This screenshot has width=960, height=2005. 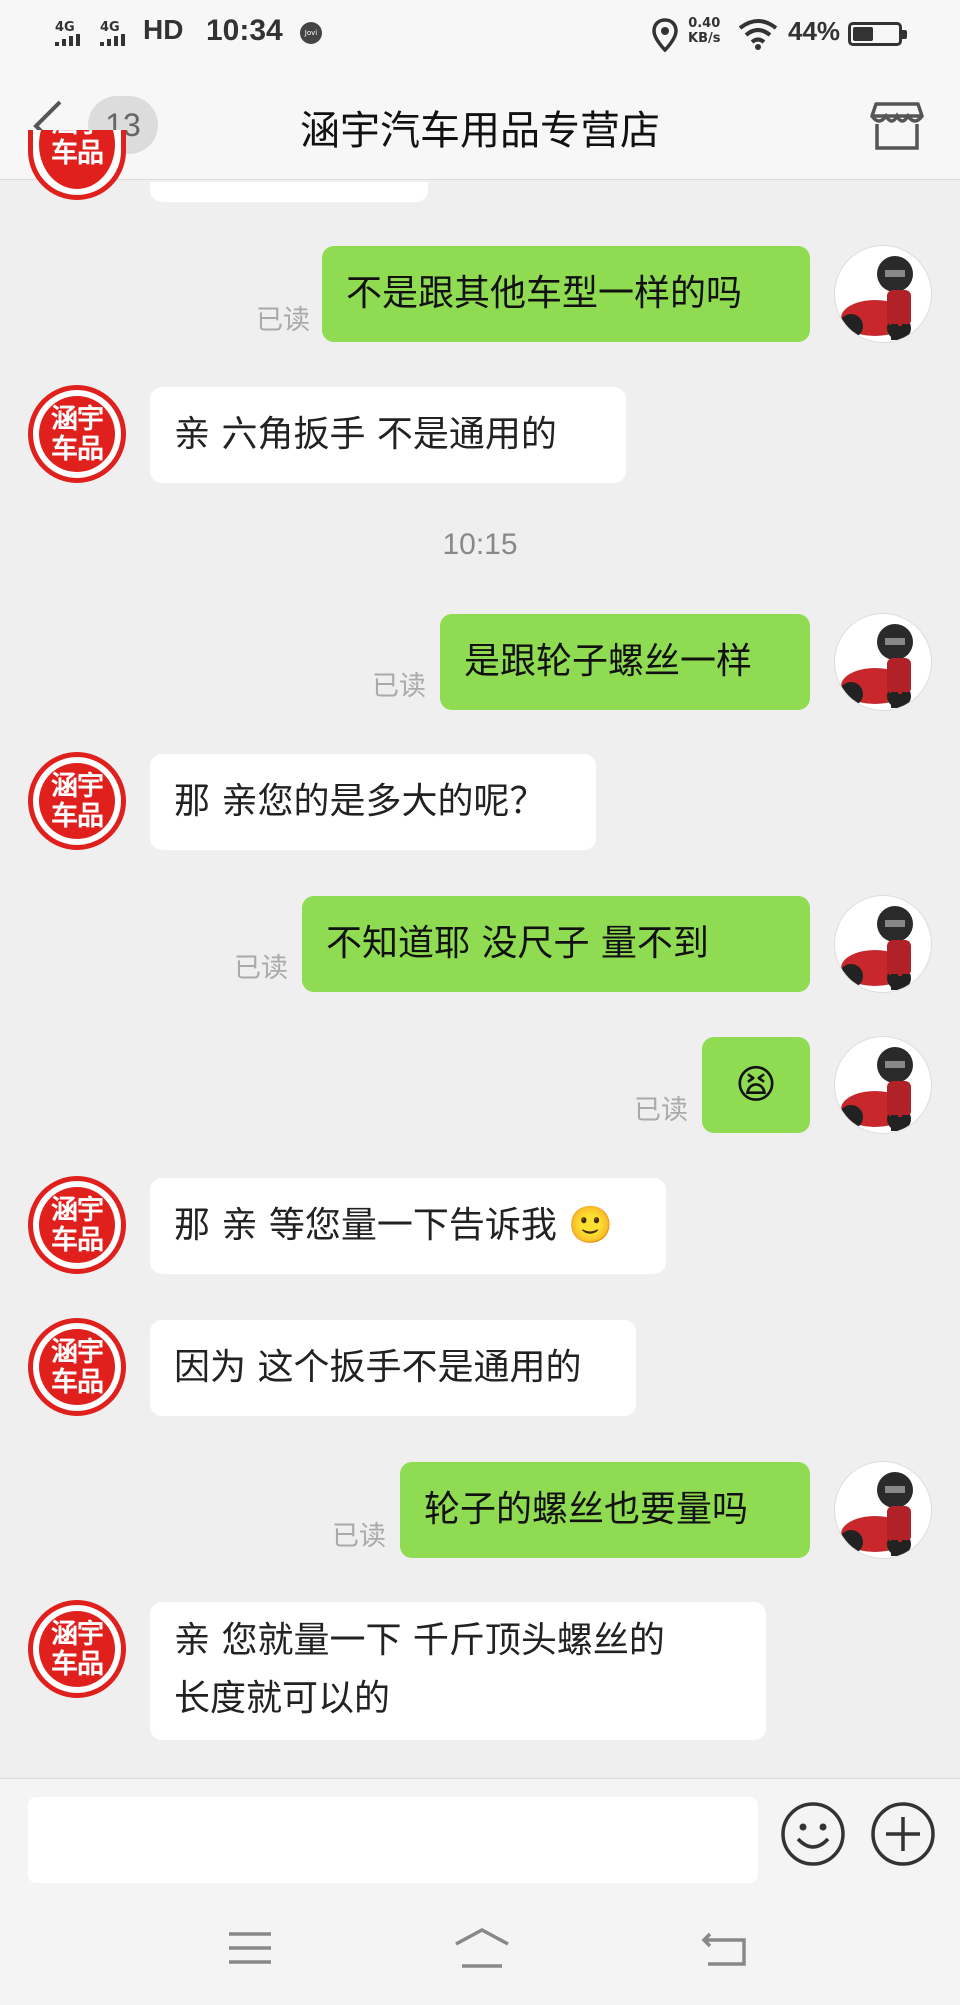 I want to click on chat-header: 13 涵宇汽车用品专营店, so click(x=480, y=125).